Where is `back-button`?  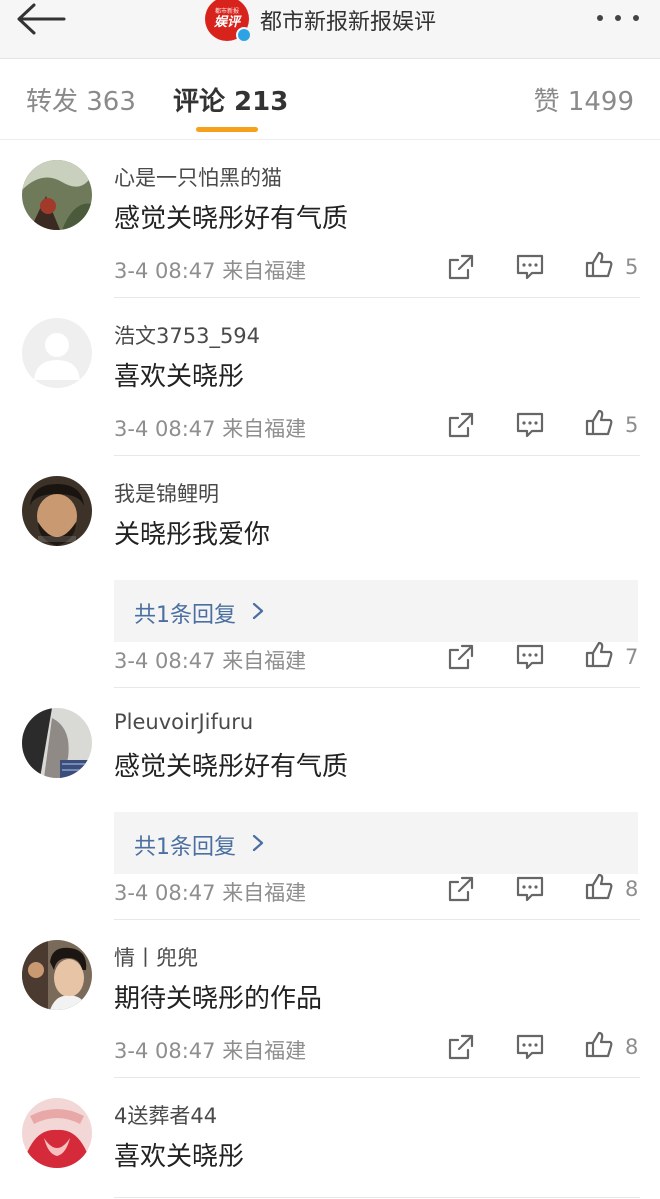 back-button is located at coordinates (41, 19).